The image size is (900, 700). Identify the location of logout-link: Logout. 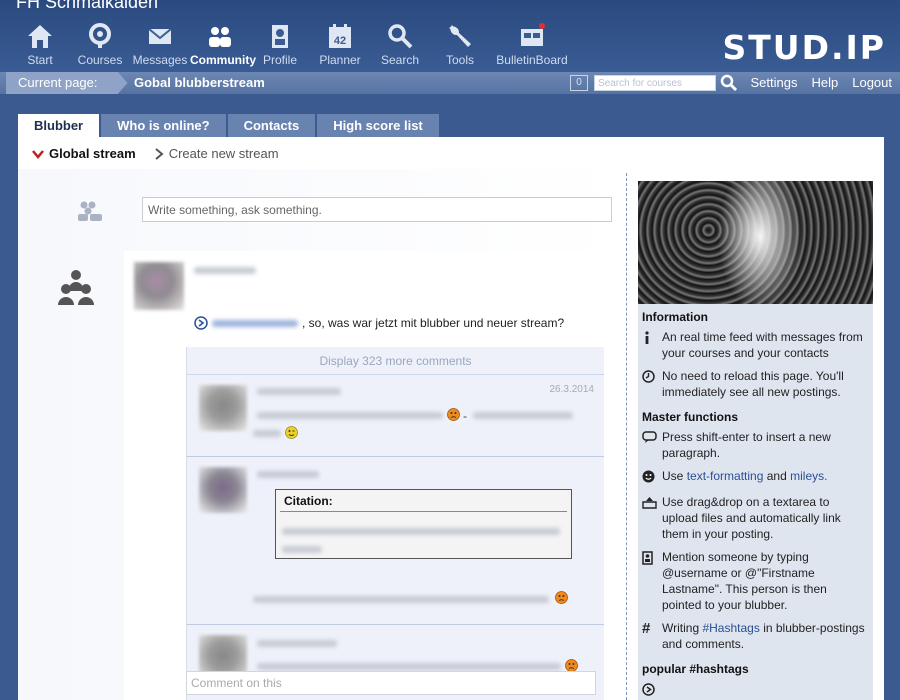
(872, 83).